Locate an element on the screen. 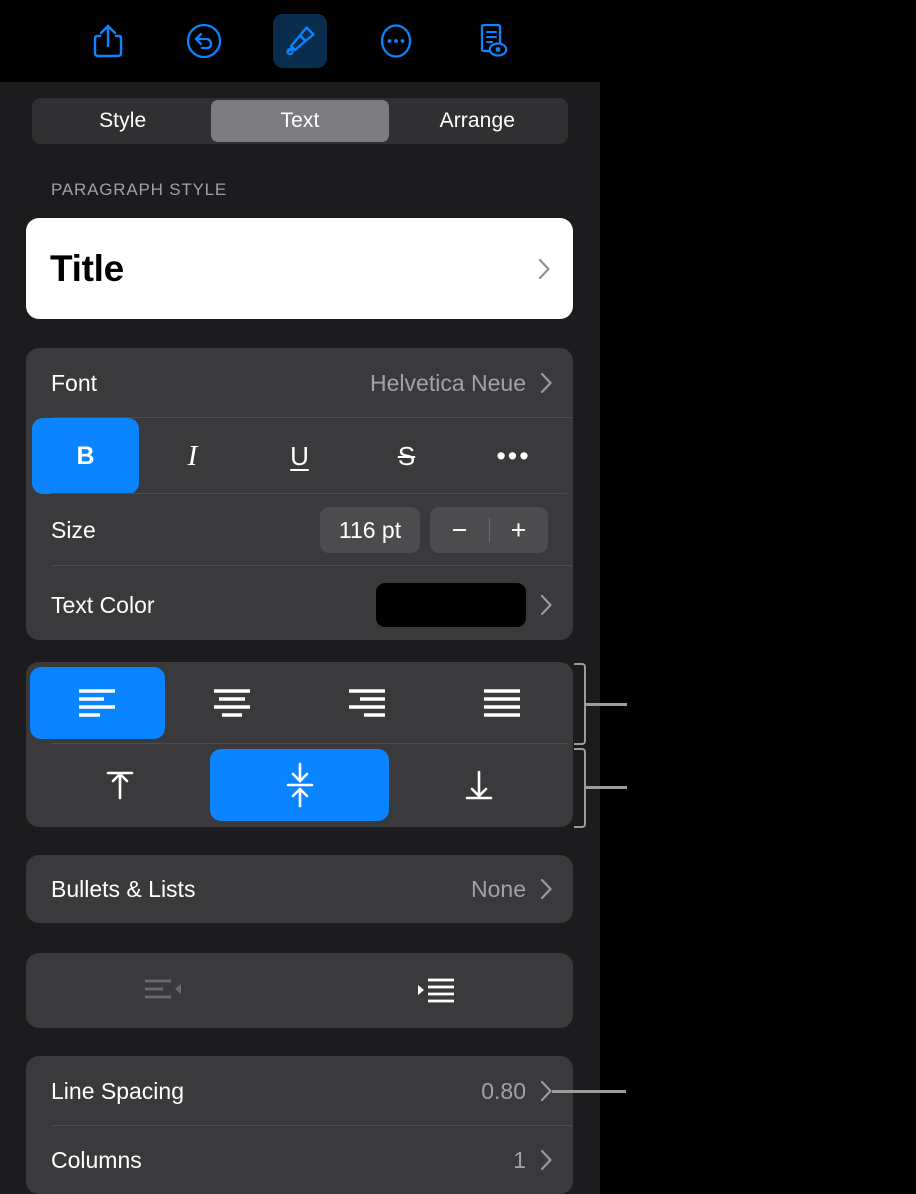  align-right-button is located at coordinates (367, 703).